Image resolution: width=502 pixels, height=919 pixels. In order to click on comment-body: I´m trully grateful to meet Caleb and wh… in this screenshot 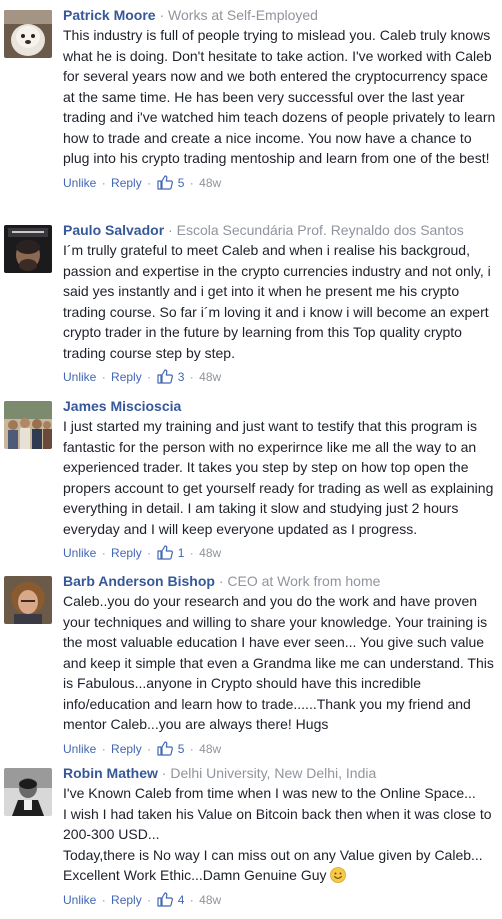, I will do `click(279, 301)`.